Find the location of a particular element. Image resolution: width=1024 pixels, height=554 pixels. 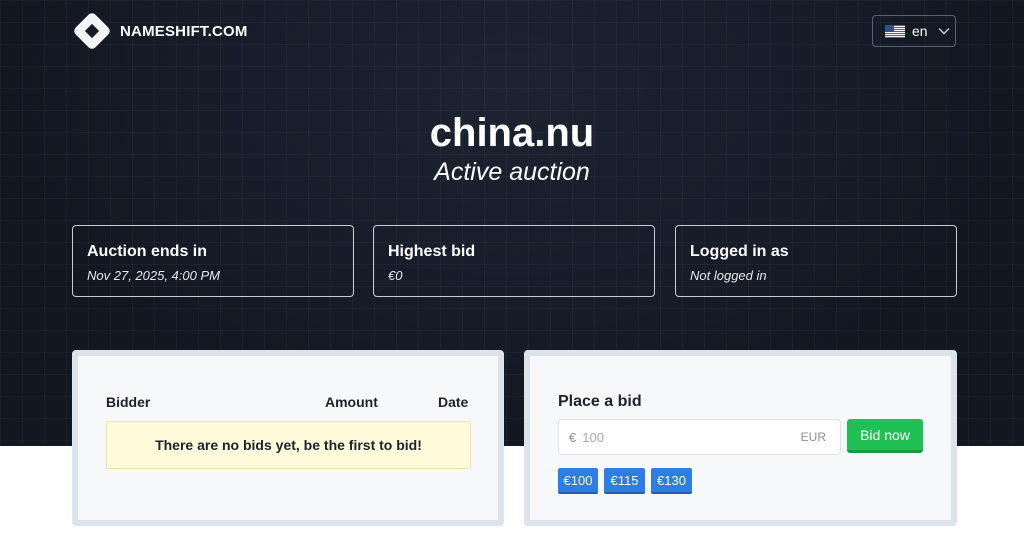

bid-amount-field: € EUR is located at coordinates (699, 437).